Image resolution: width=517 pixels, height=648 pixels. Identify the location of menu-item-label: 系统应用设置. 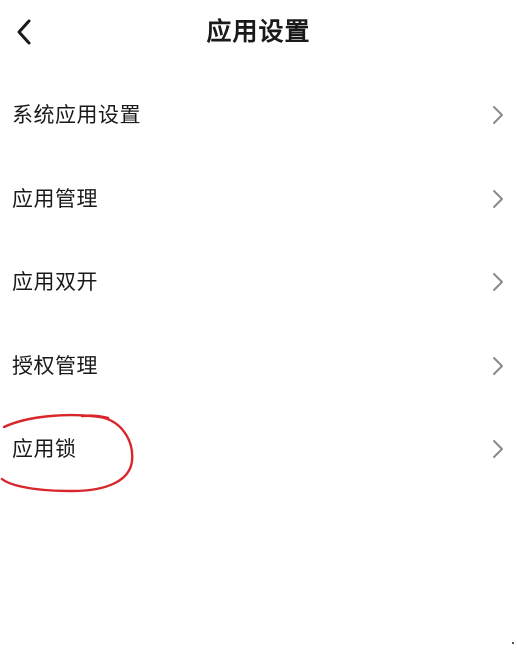
(76, 115).